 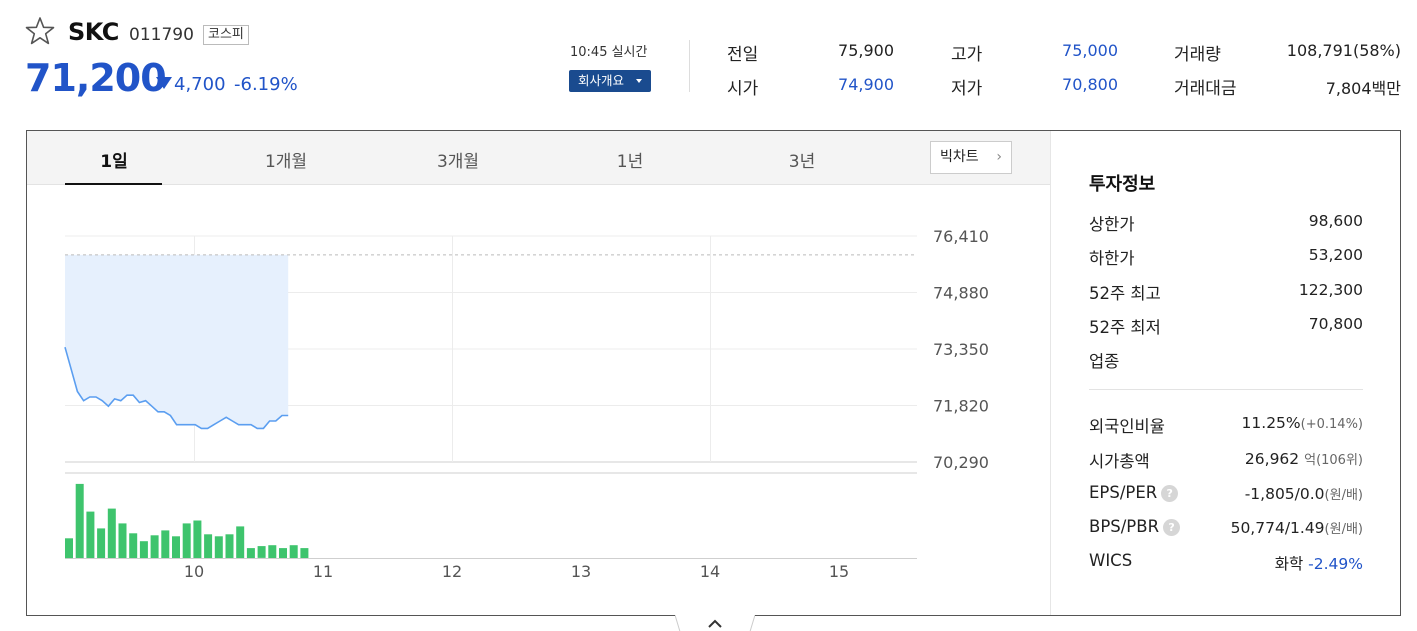 I want to click on foreign-ratio-value: 11.25%(+0.14%), so click(x=1302, y=423).